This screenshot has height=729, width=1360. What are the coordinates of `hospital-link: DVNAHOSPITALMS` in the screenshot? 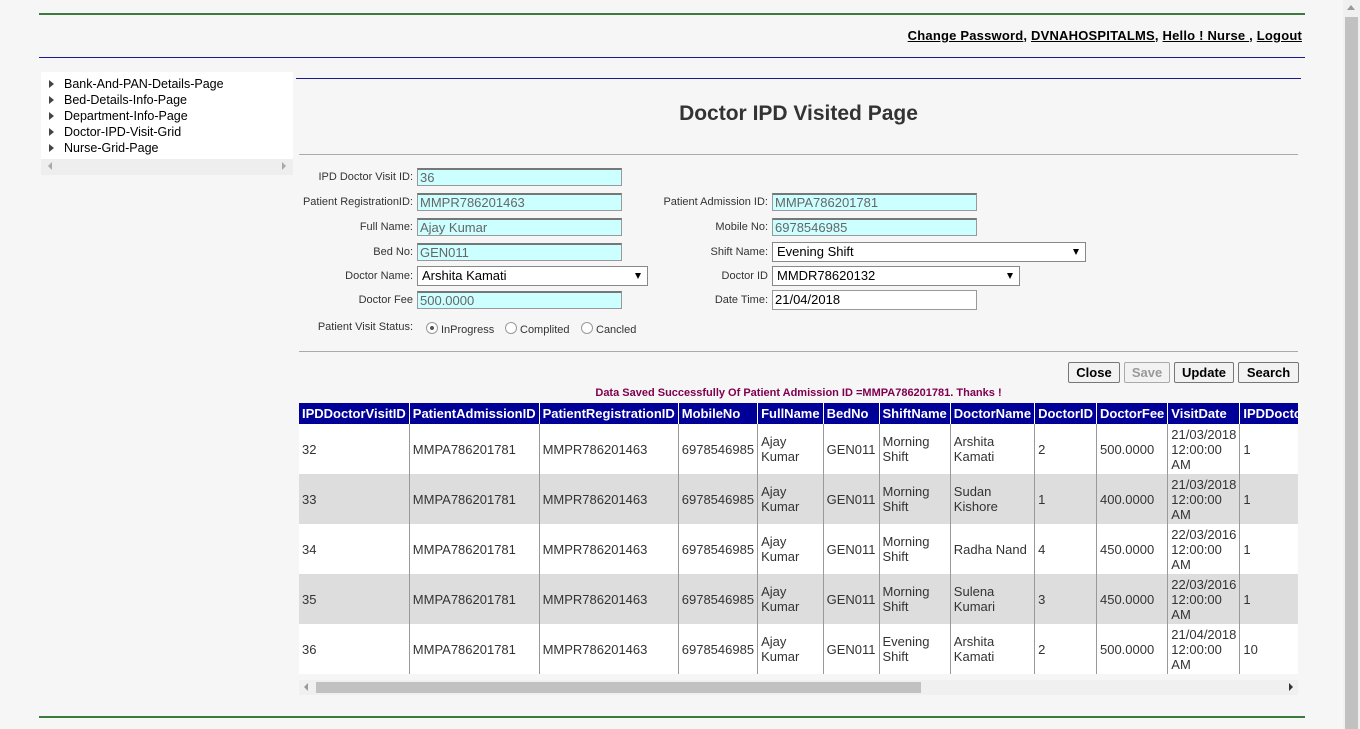 It's located at (1093, 35).